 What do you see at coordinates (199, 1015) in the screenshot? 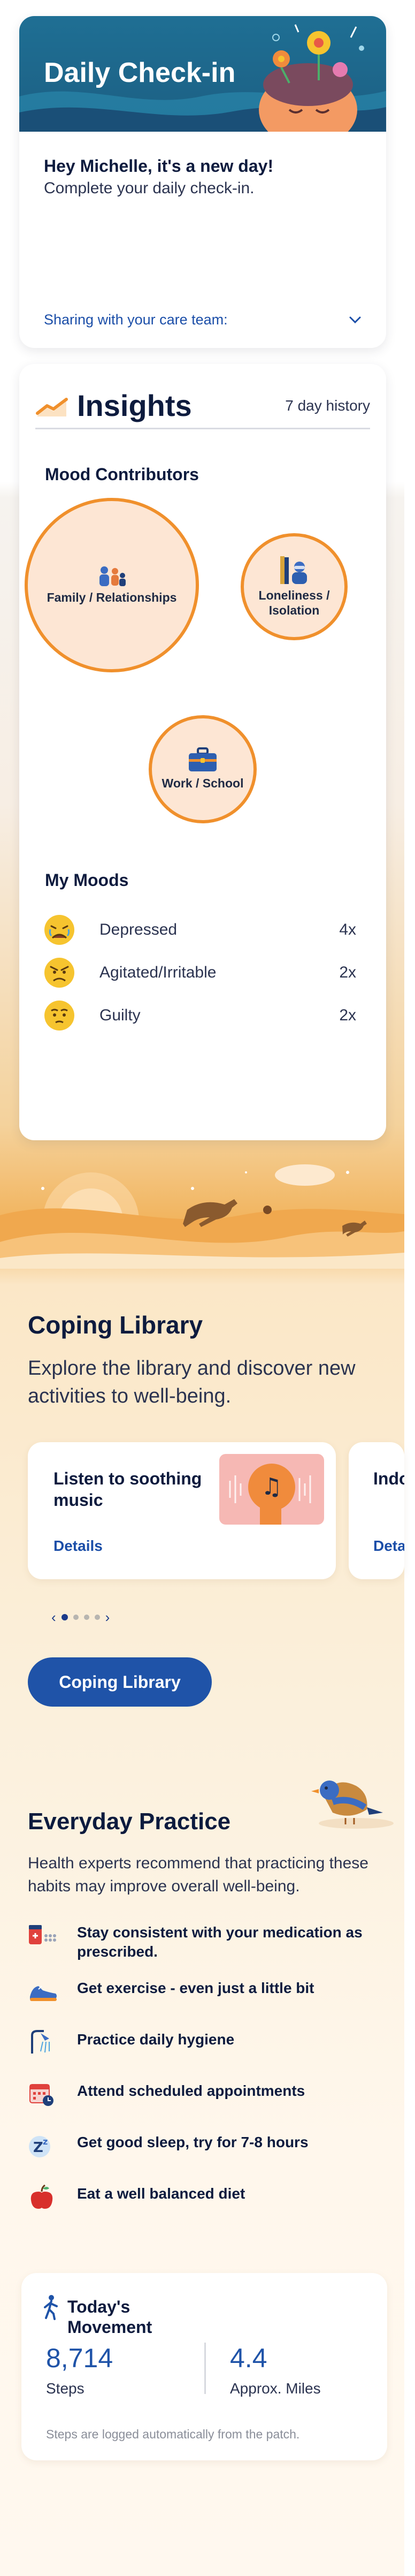
I see `mood-row-guilty: Guilty 2x` at bounding box center [199, 1015].